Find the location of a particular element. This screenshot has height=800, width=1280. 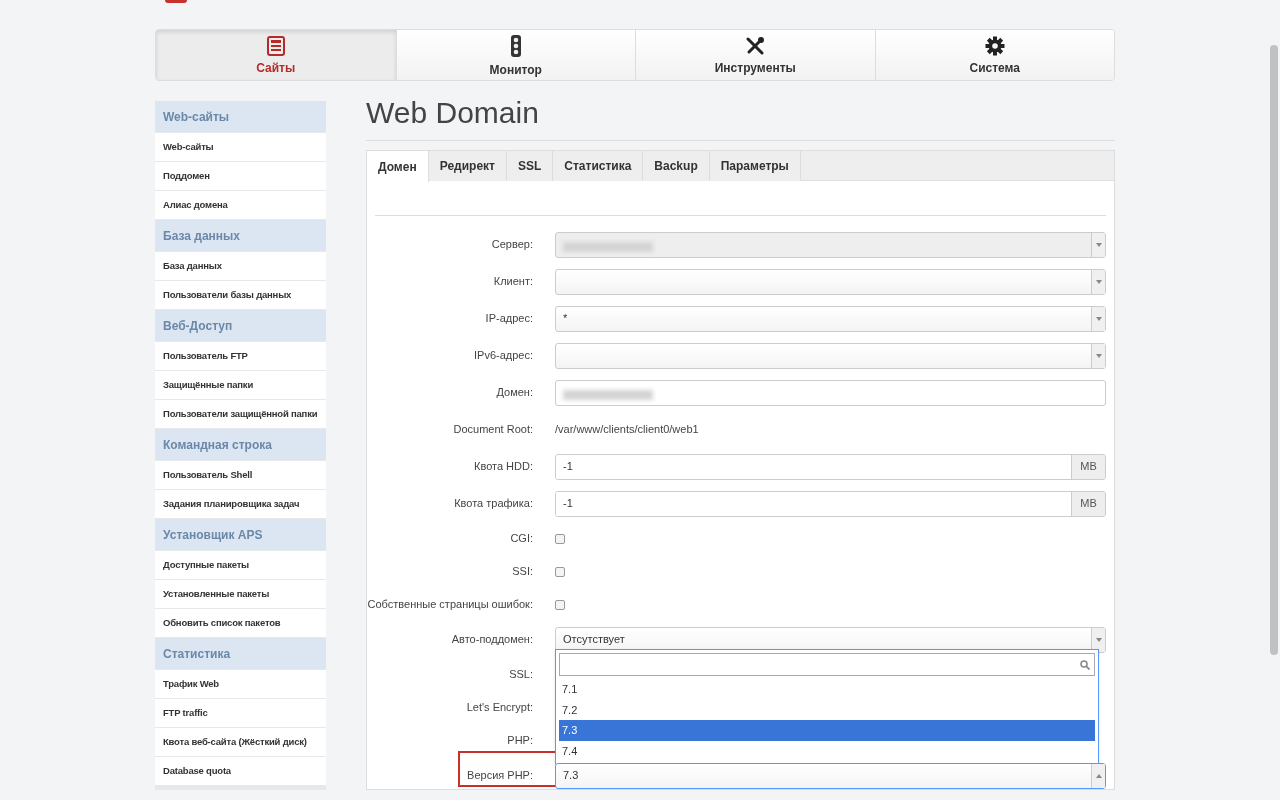

field-label: Клиент: is located at coordinates (512, 282).